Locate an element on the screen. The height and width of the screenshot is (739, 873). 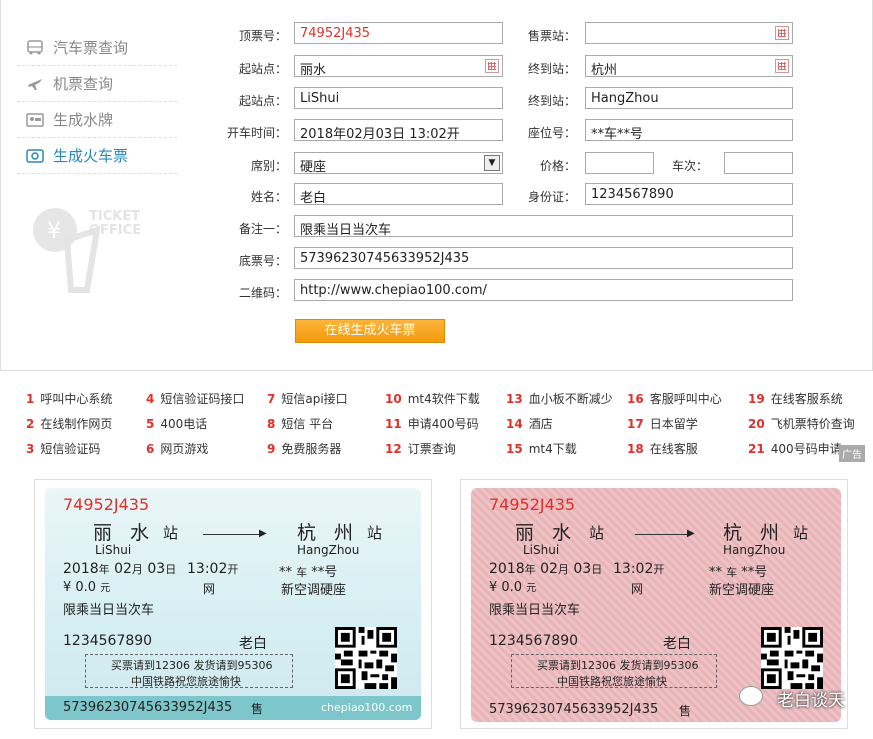
sidebar-item-sign: 生成水牌 is located at coordinates (97, 120).